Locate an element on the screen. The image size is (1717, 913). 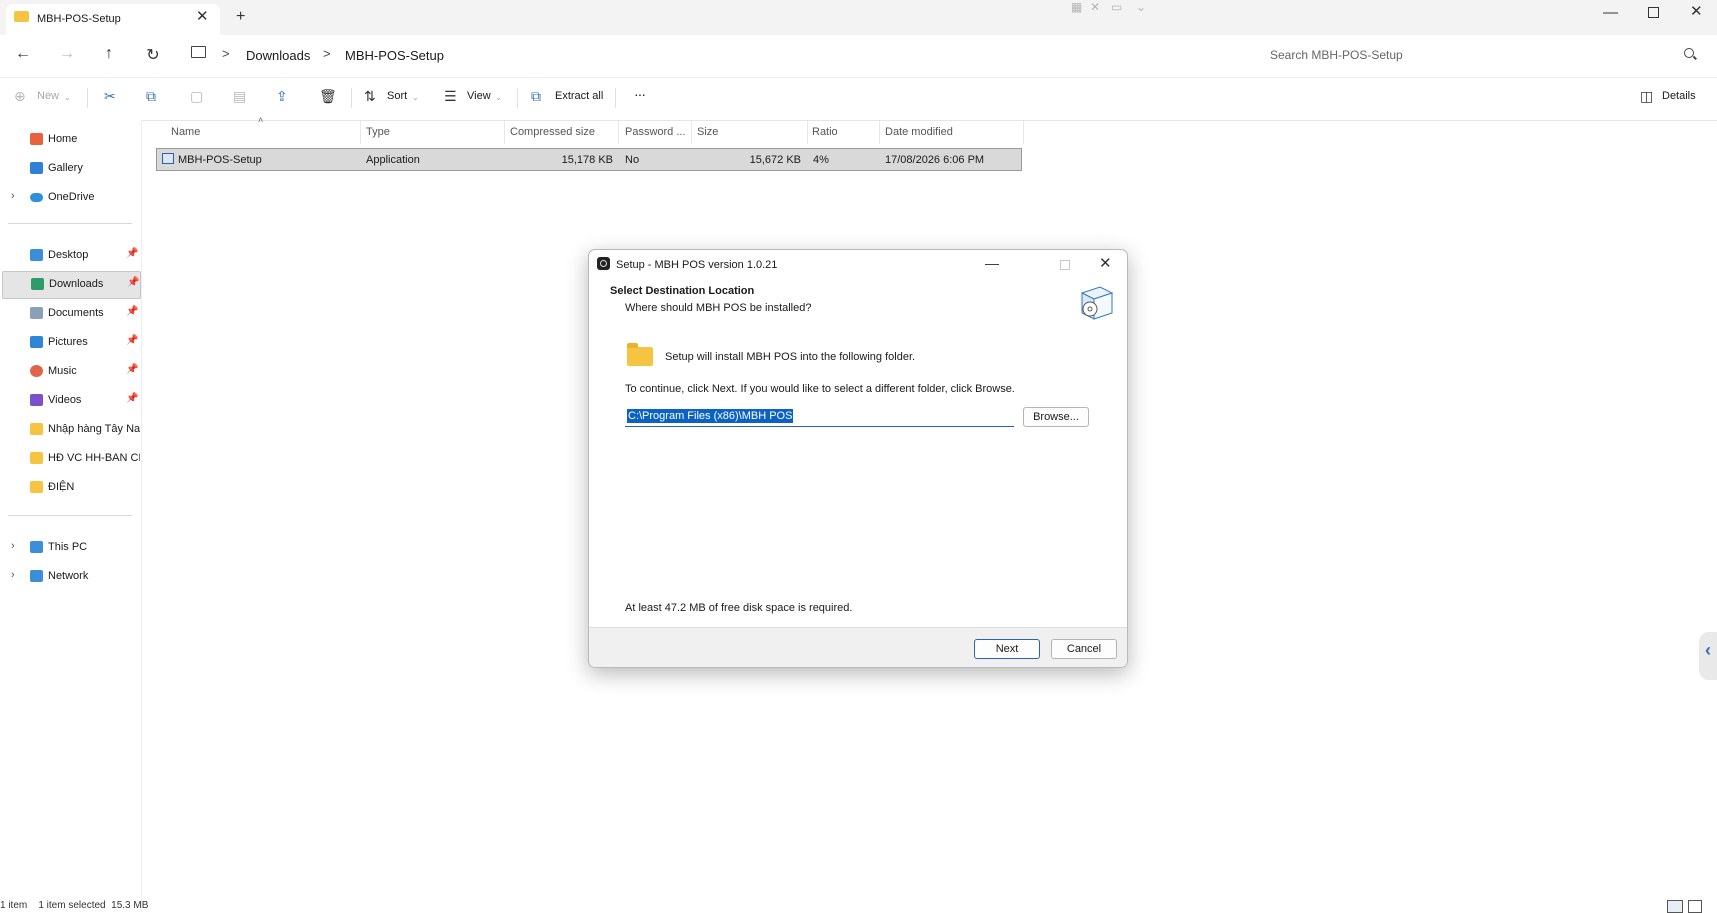
breadcrumb-current: MBH-POS-Setup is located at coordinates (394, 55).